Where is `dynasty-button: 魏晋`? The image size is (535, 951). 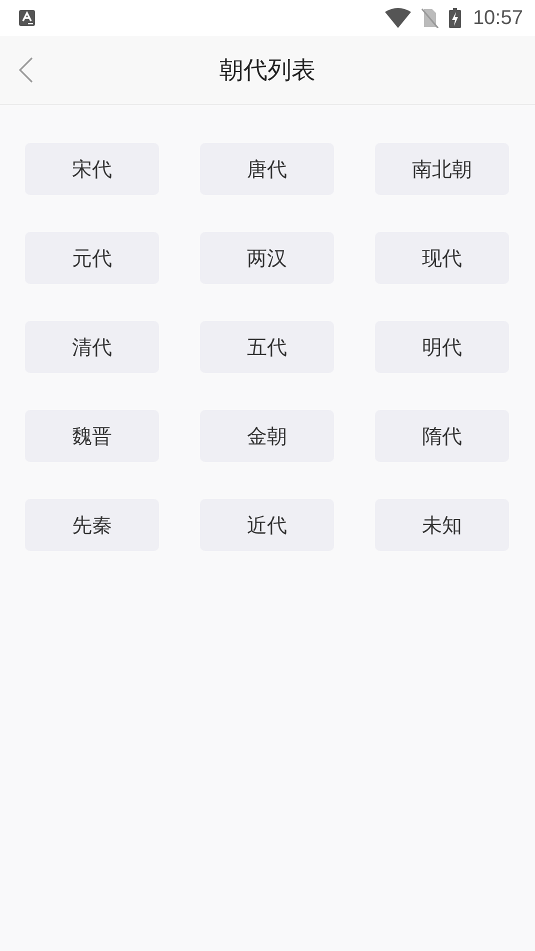
dynasty-button: 魏晋 is located at coordinates (92, 436).